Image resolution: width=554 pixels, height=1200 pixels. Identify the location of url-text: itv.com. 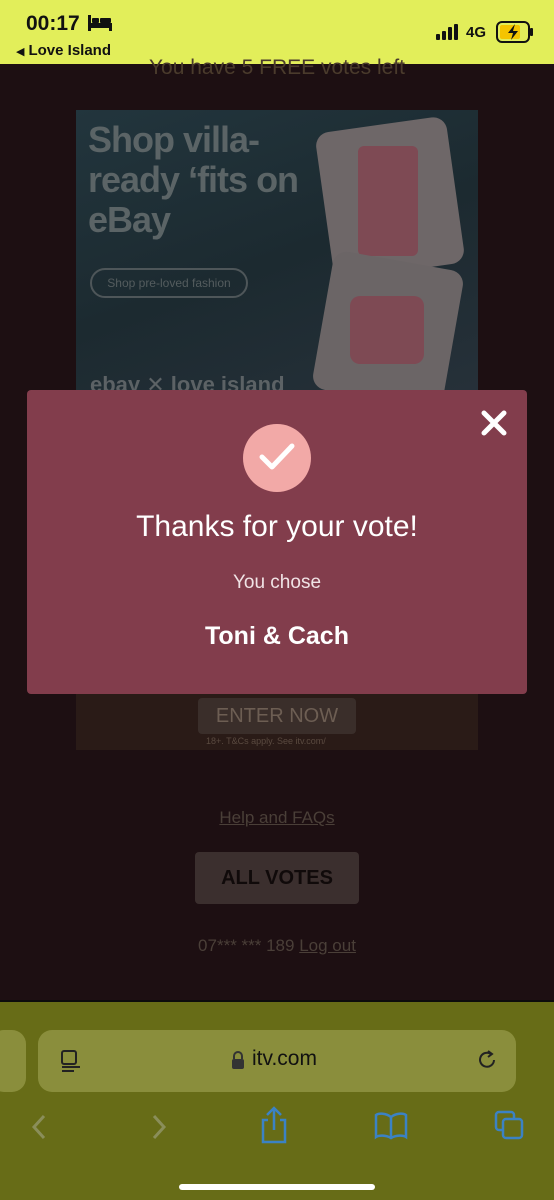
(284, 1059).